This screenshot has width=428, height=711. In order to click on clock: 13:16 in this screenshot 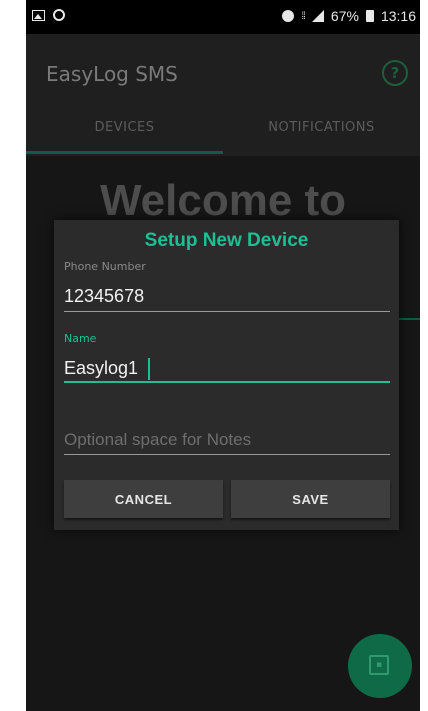, I will do `click(398, 16)`.